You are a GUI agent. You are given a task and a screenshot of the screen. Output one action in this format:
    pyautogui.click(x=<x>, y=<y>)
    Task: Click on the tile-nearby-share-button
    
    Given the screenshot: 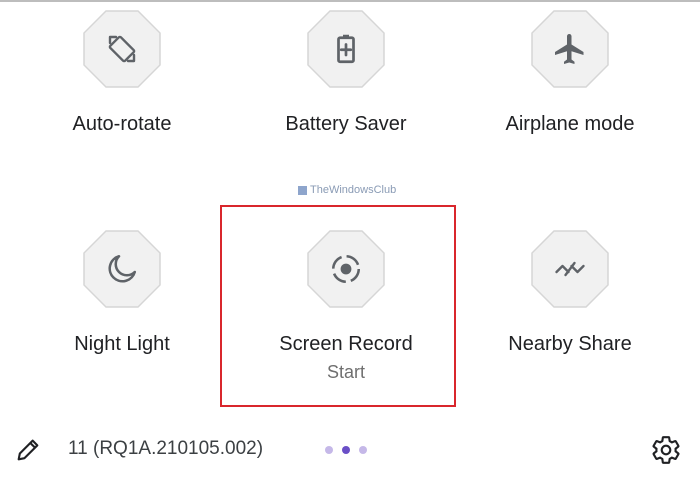 What is the action you would take?
    pyautogui.click(x=570, y=269)
    